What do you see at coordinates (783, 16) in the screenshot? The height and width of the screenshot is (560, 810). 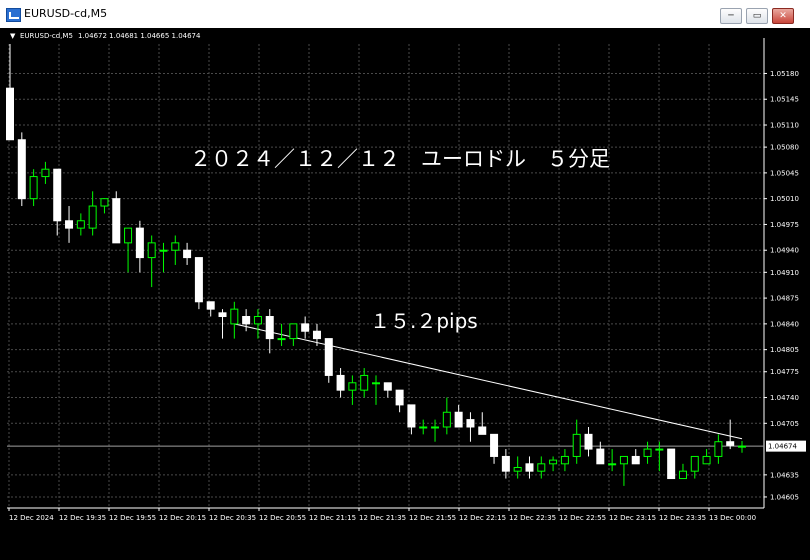 I see `close-button: ✕` at bounding box center [783, 16].